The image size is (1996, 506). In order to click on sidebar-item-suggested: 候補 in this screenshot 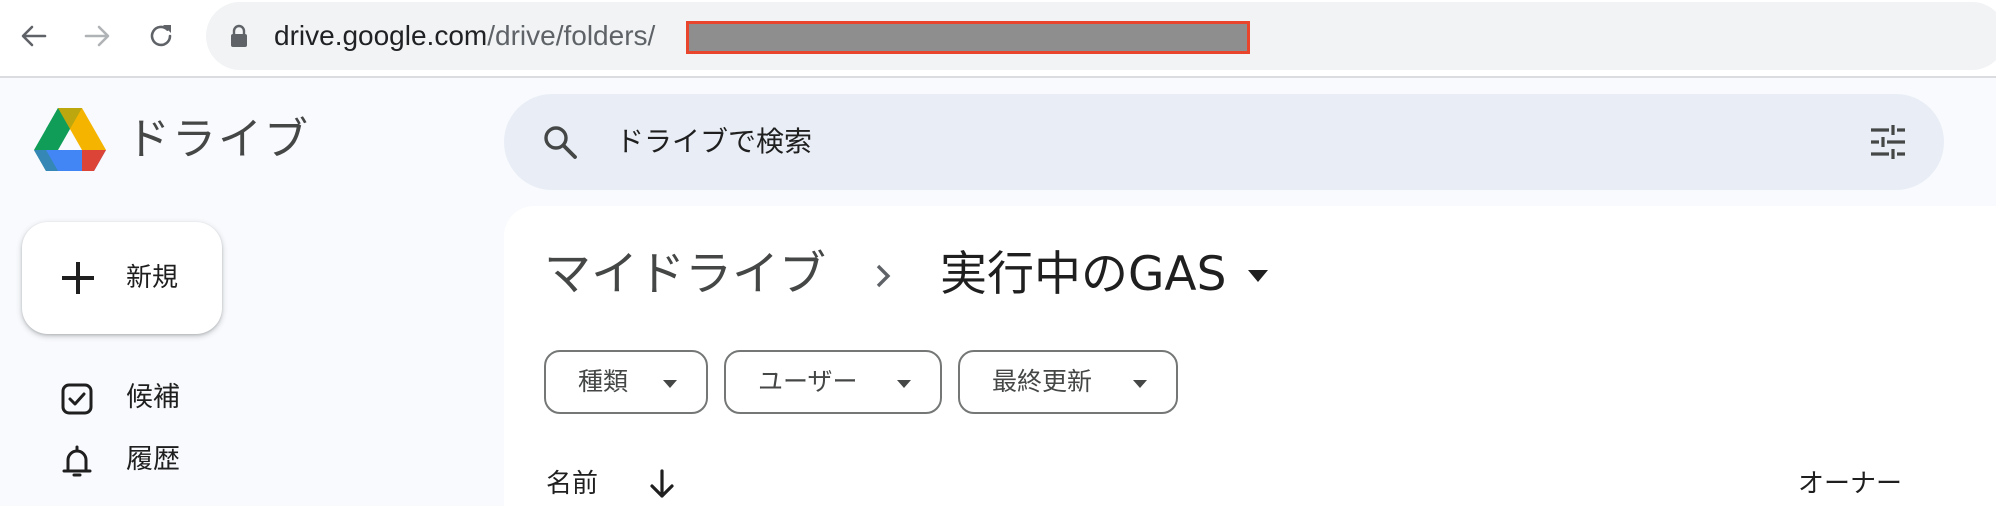, I will do `click(250, 398)`.